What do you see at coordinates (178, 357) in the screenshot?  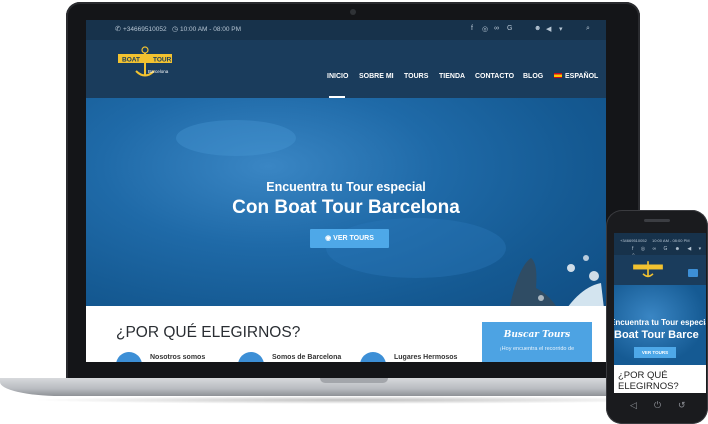 I see `feature-title: Nosotros somos` at bounding box center [178, 357].